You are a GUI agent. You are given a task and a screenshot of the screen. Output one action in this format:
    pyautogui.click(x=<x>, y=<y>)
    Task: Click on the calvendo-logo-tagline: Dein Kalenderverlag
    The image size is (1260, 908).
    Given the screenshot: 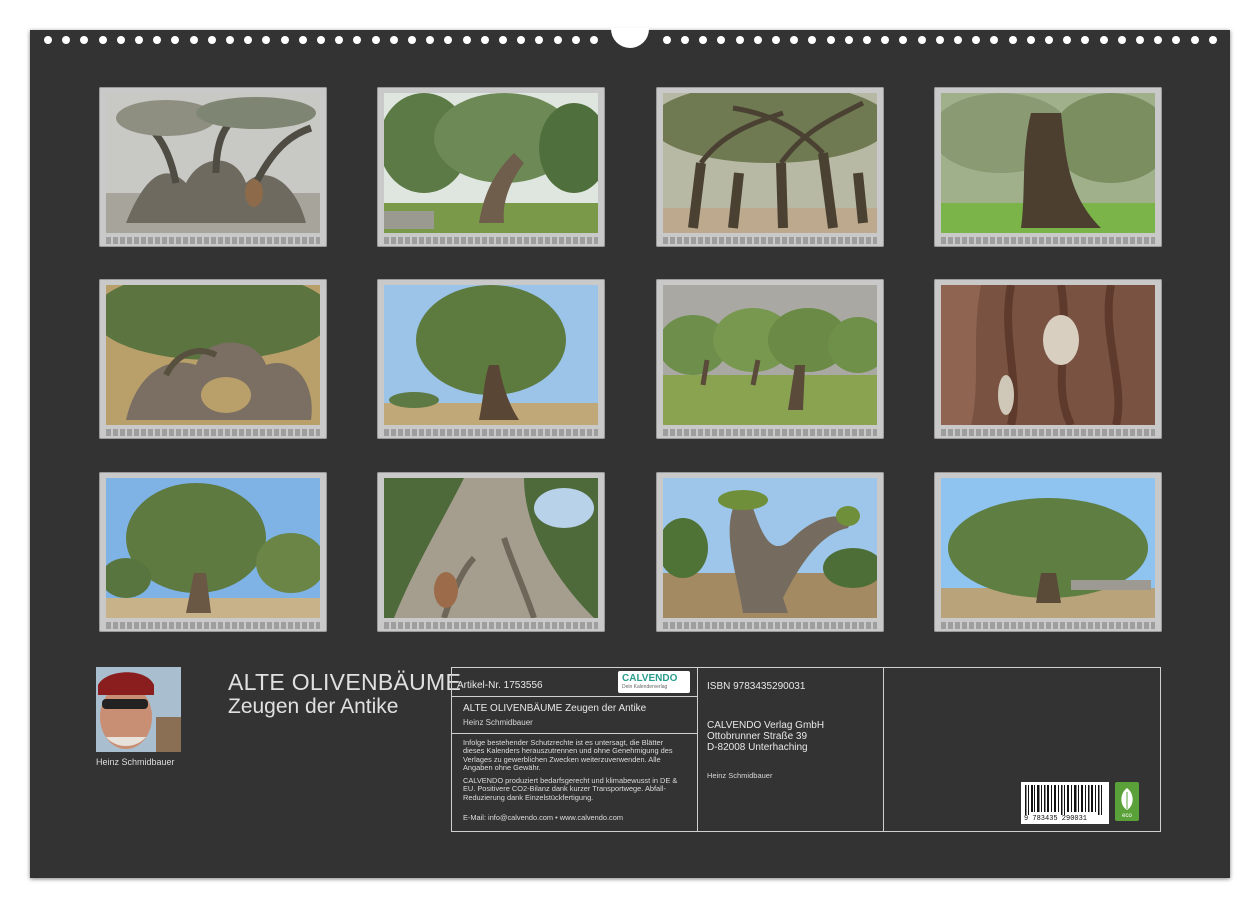 What is the action you would take?
    pyautogui.click(x=645, y=687)
    